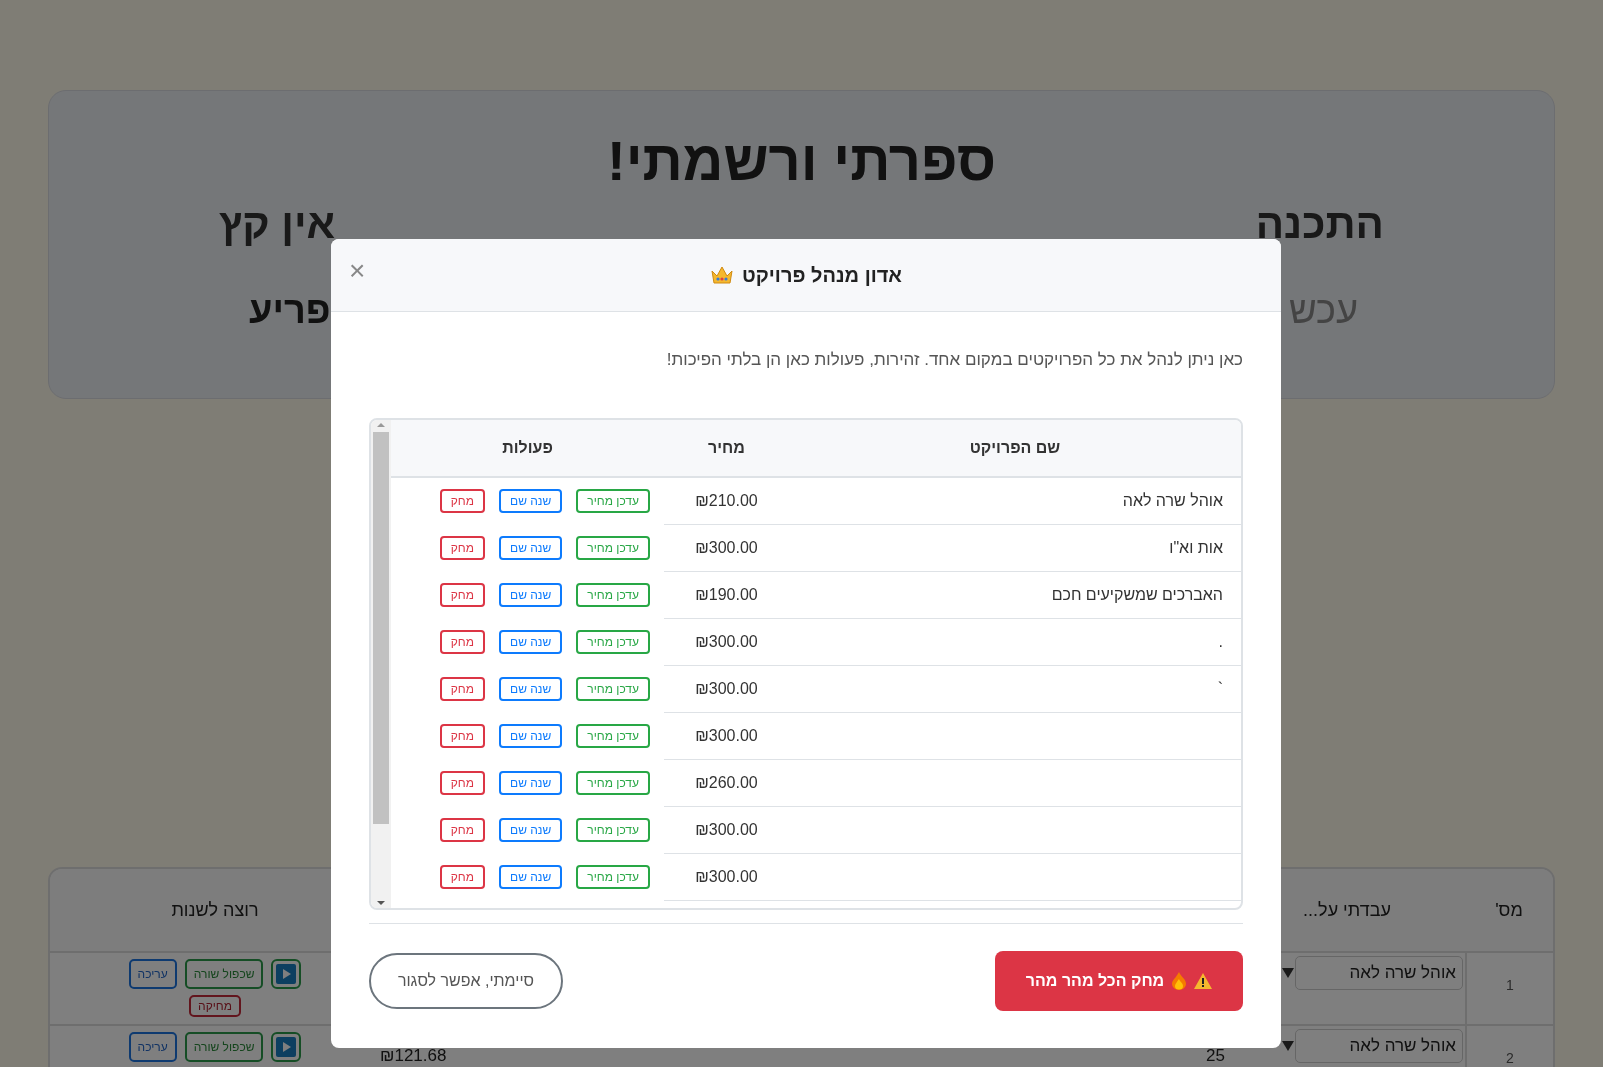 The width and height of the screenshot is (1603, 1067). I want to click on hero-title: ספרתי ורשמתי!, so click(801, 161).